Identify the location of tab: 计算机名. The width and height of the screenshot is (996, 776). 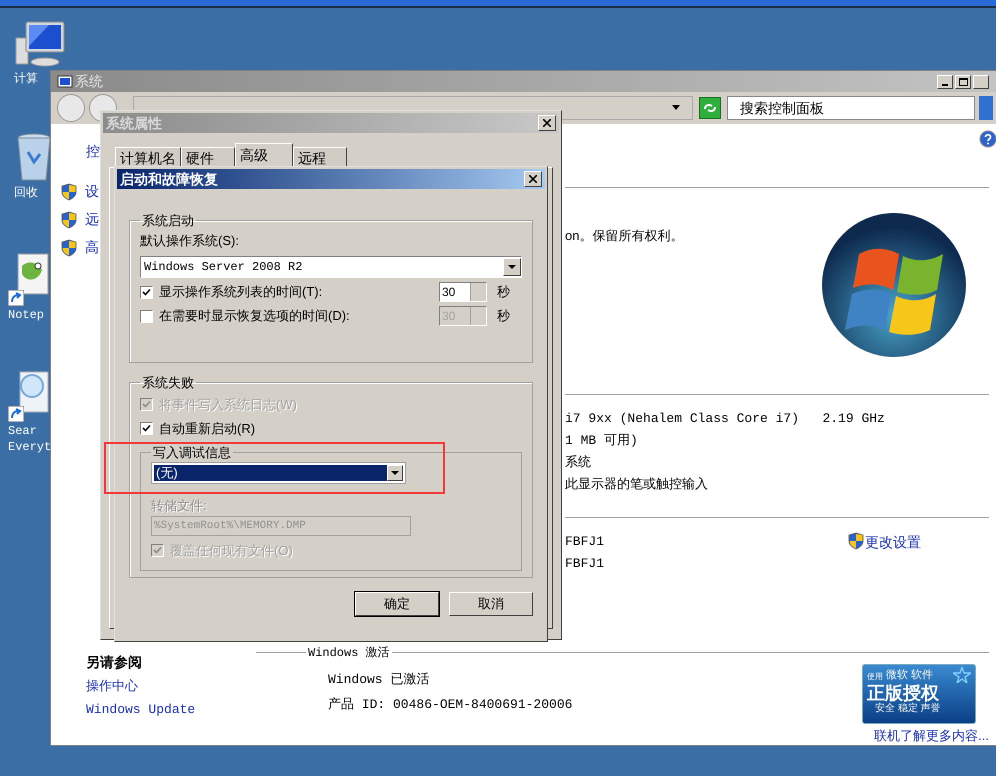
(148, 157).